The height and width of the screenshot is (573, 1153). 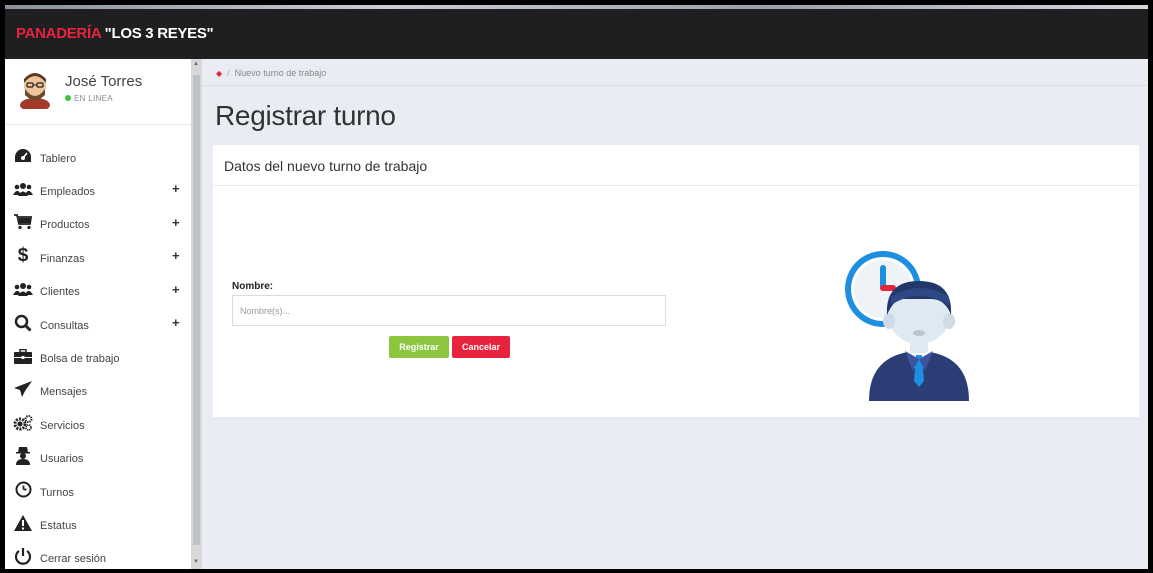 What do you see at coordinates (280, 73) in the screenshot?
I see `breadcrumb-current: Nuevo turno de trabajo` at bounding box center [280, 73].